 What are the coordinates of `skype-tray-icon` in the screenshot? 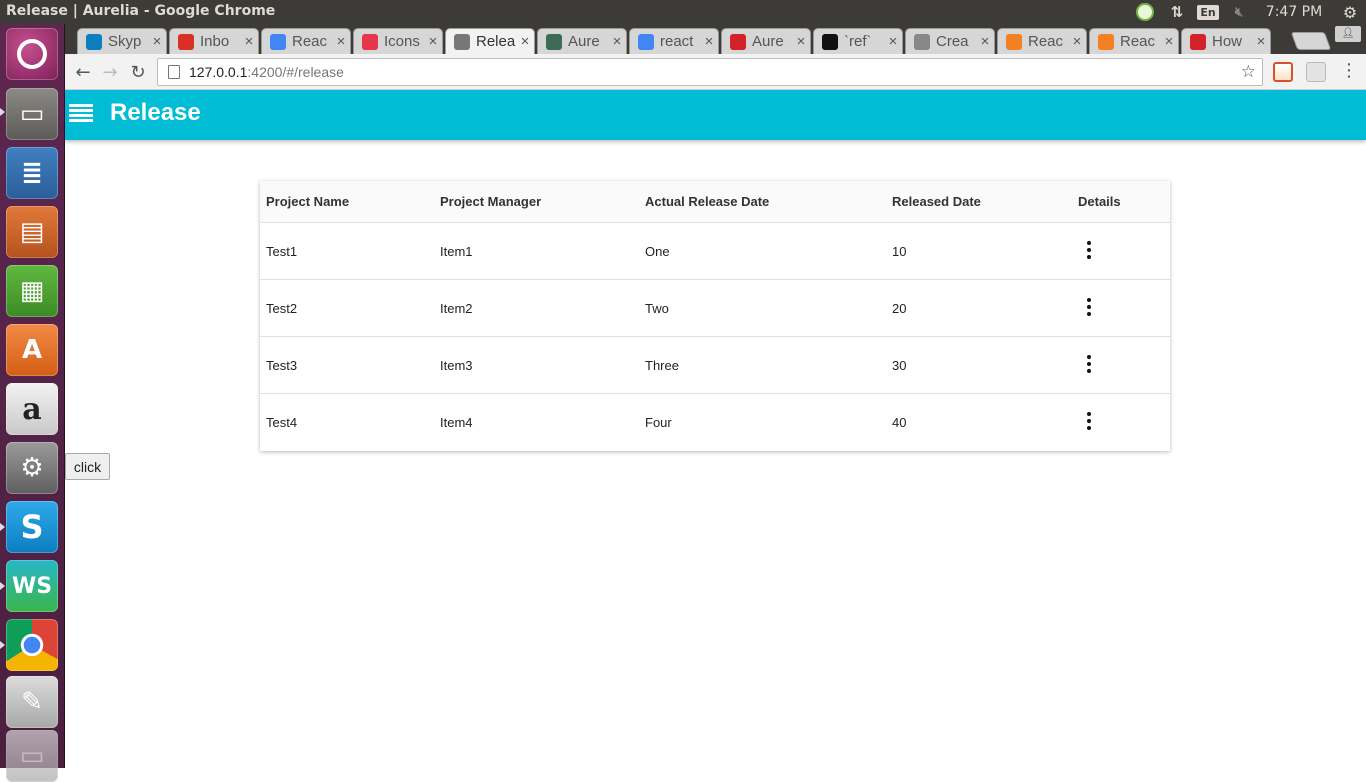 It's located at (1145, 12).